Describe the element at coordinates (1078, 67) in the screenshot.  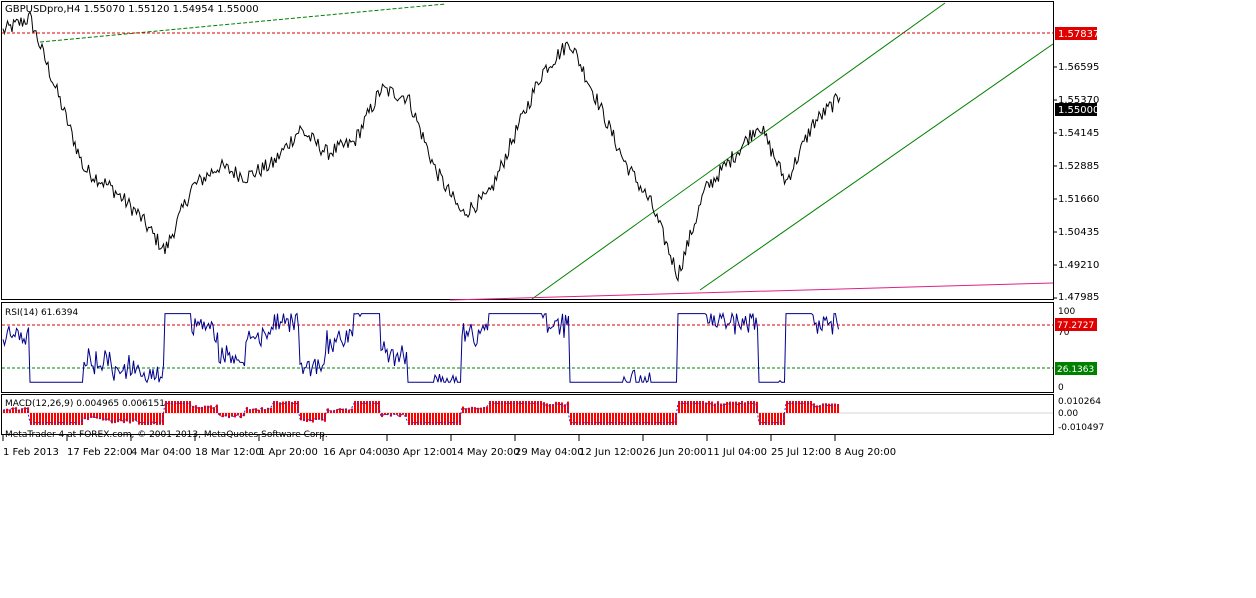
I see `y-tick: 1.56595` at that location.